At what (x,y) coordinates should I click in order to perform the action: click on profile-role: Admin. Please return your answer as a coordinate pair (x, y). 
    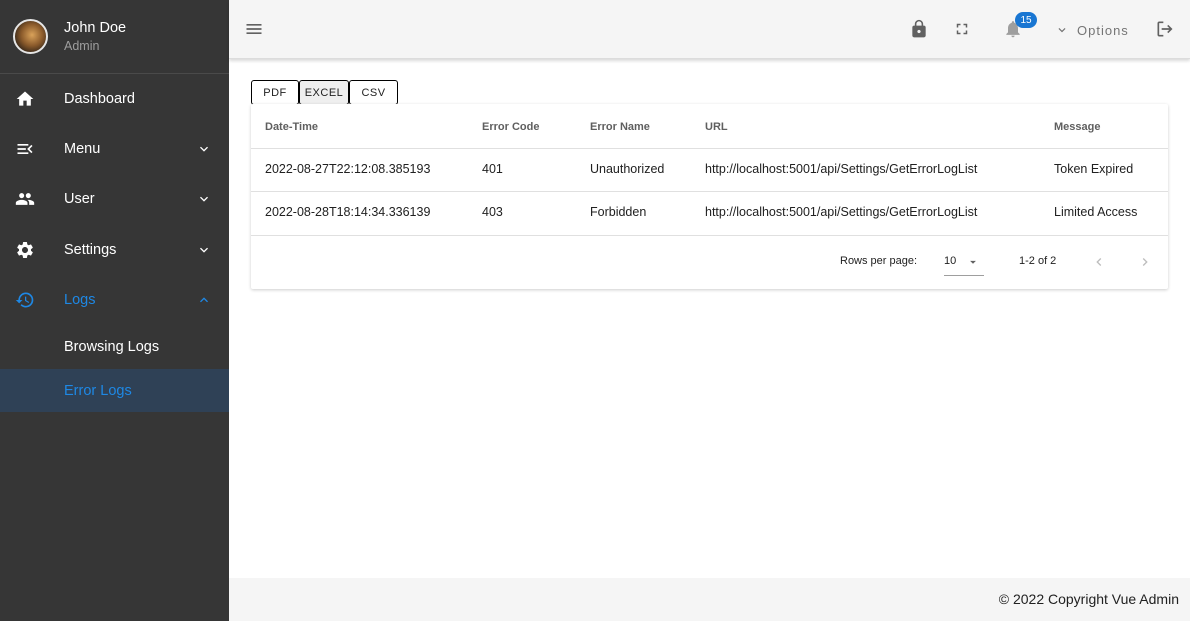
    Looking at the image, I should click on (82, 45).